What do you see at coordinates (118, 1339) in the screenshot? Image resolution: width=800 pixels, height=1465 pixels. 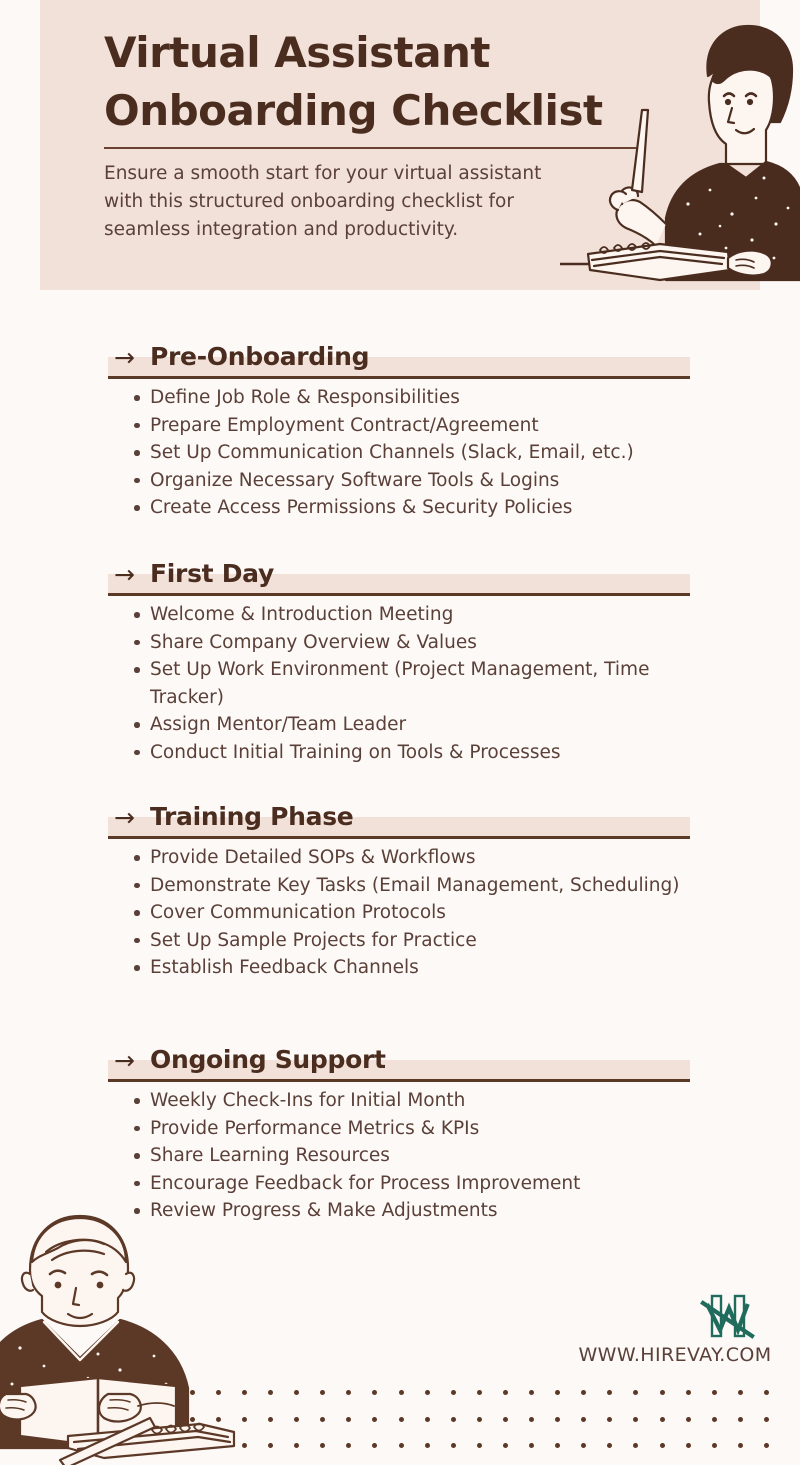 I see `illustration-person-reading` at bounding box center [118, 1339].